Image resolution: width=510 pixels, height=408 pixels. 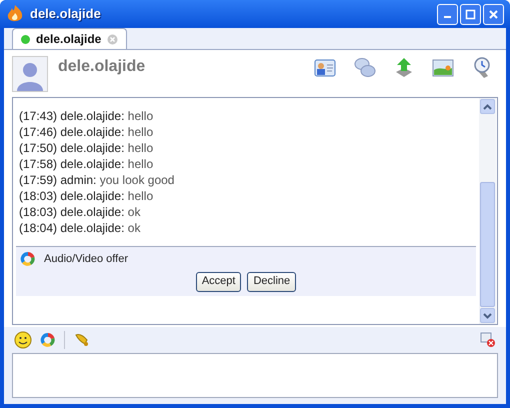 I want to click on close-icon, so click(x=493, y=14).